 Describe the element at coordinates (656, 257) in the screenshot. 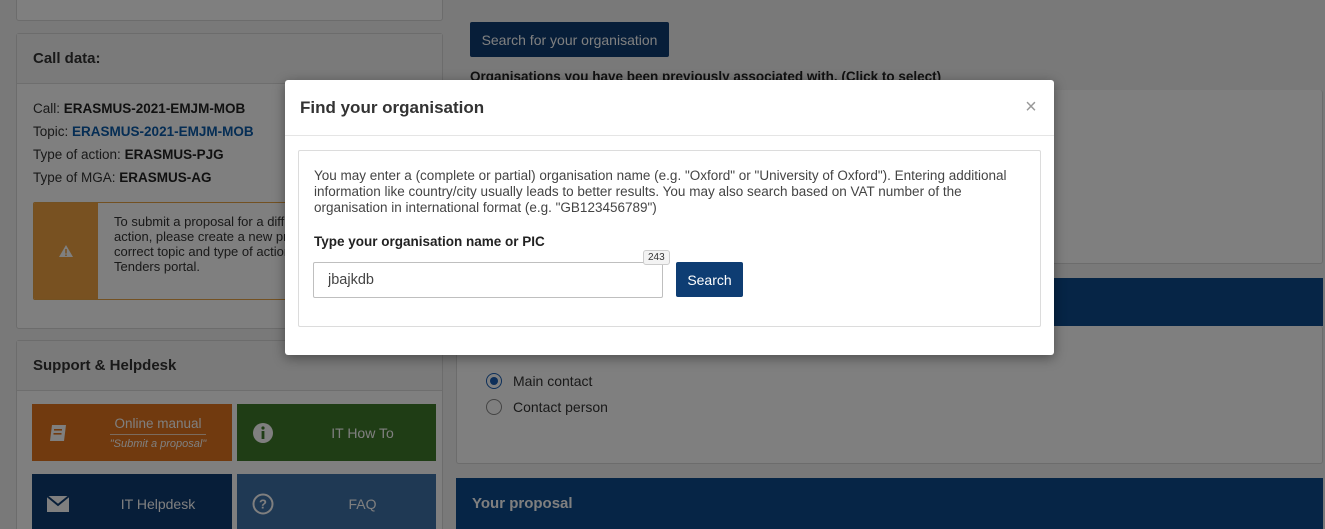

I see `char-count-badge: 243` at that location.